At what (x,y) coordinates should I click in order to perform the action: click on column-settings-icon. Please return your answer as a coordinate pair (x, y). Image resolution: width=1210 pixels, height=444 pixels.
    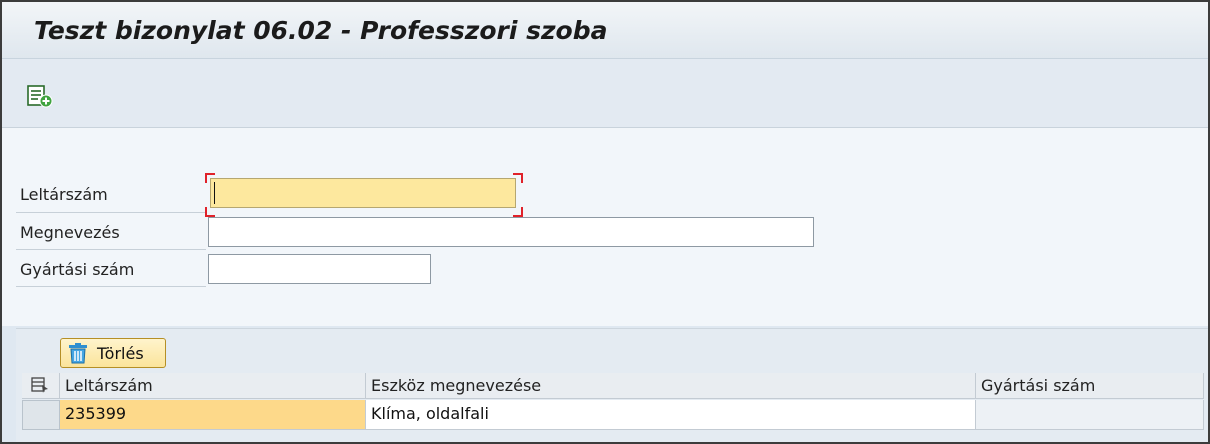
    Looking at the image, I should click on (41, 386).